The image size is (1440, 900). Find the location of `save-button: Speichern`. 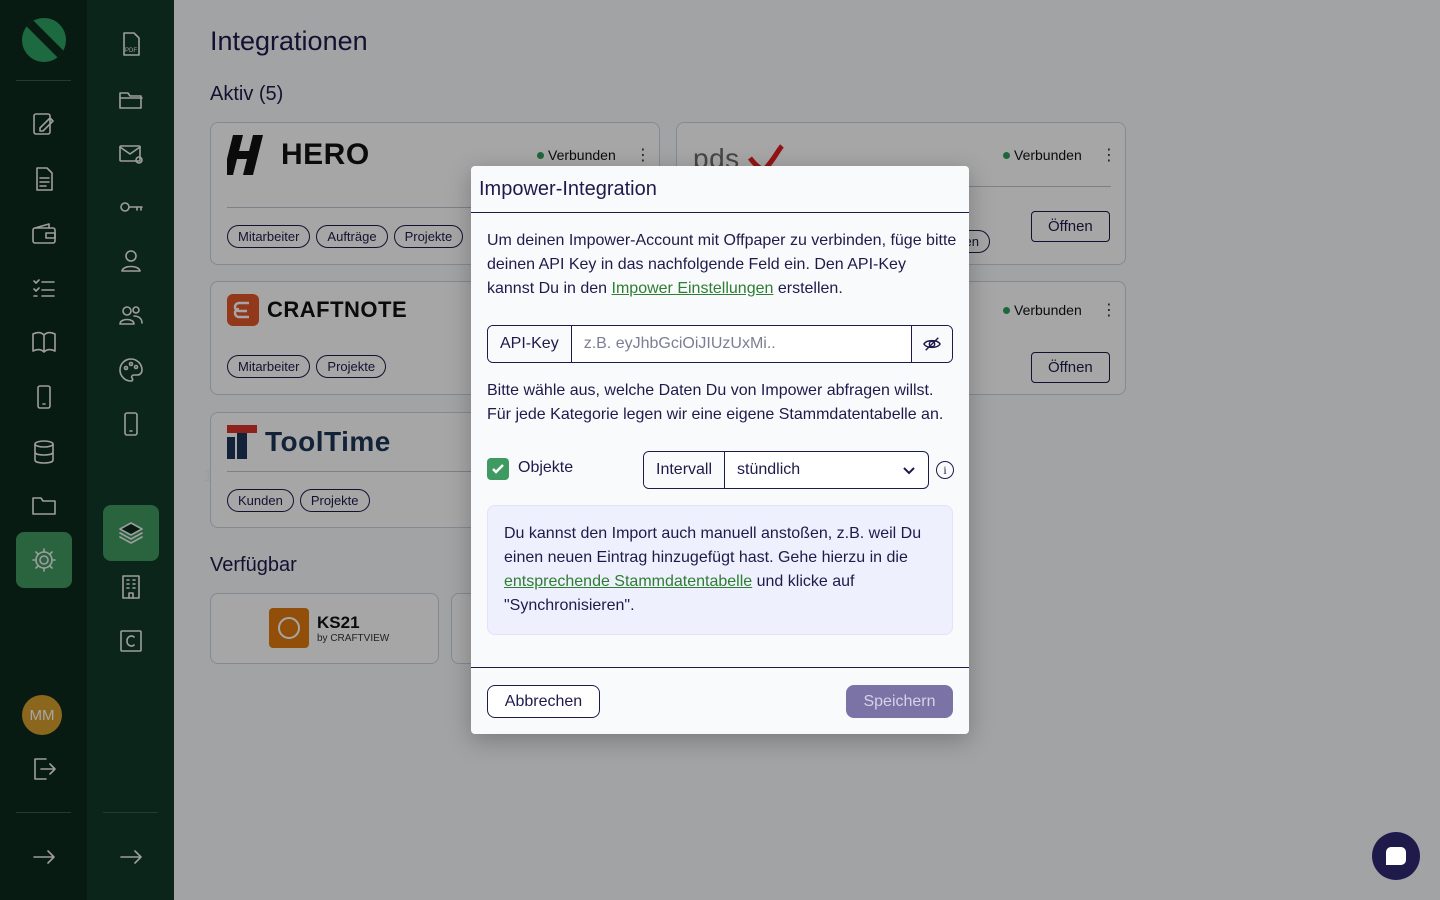

save-button: Speichern is located at coordinates (899, 701).